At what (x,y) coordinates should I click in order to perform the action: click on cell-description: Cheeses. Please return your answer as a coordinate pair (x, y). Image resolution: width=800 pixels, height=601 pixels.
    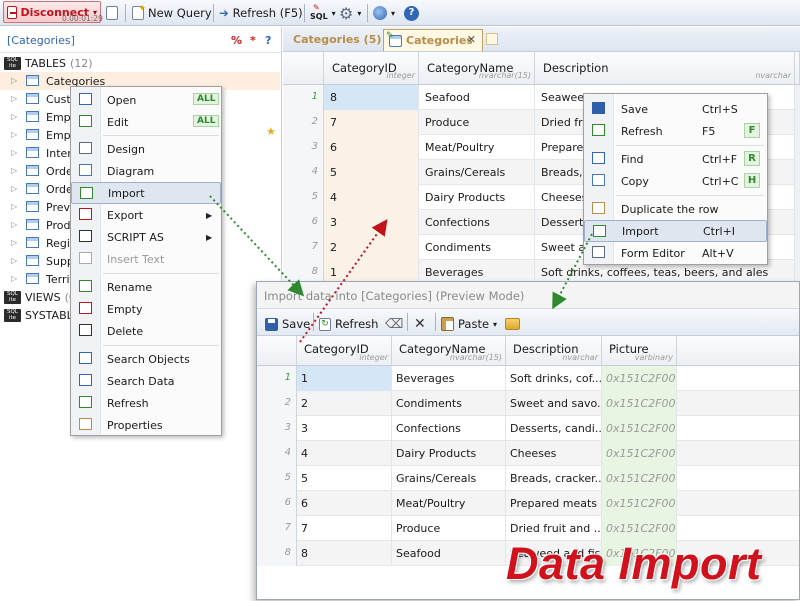
    Looking at the image, I should click on (554, 453).